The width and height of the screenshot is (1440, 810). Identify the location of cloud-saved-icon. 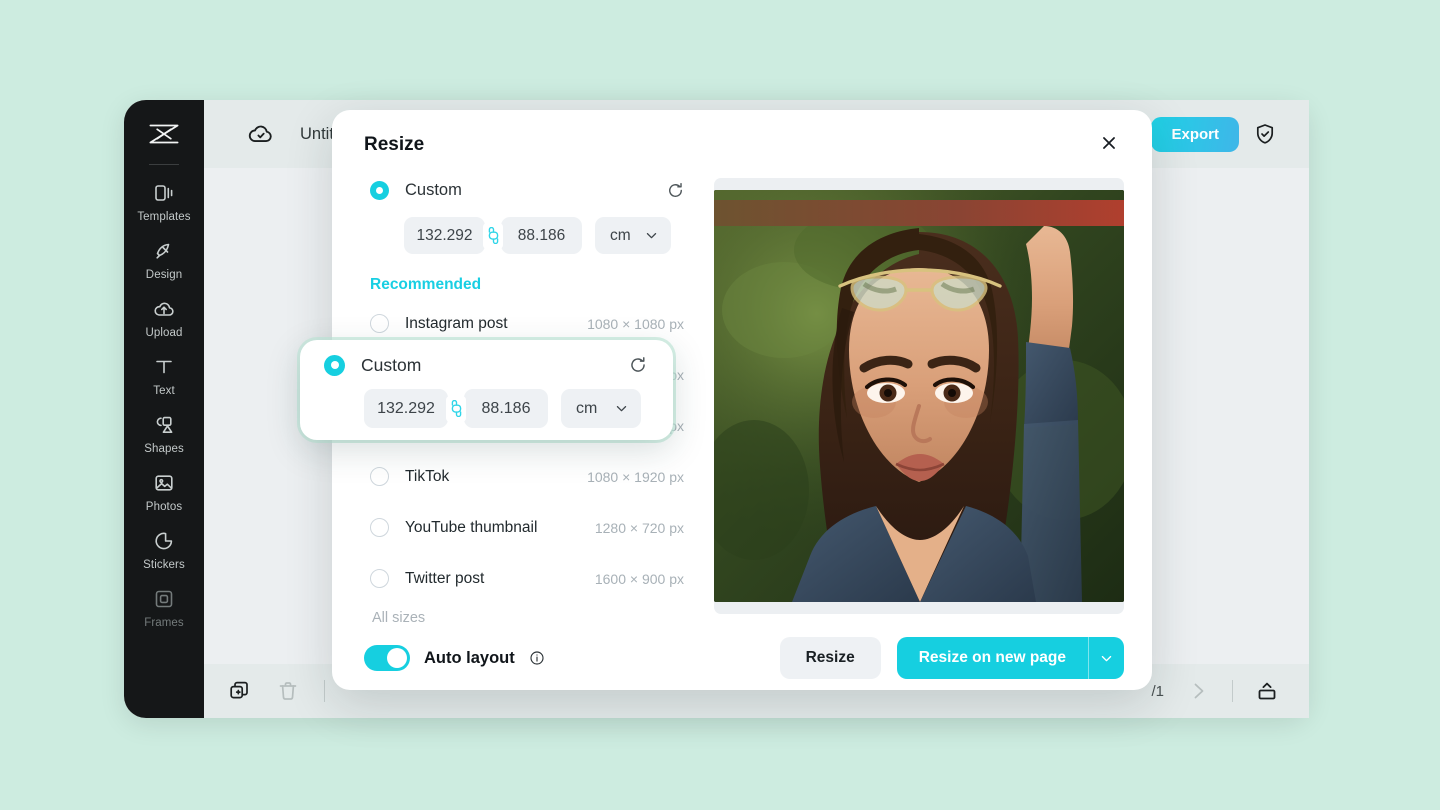
(261, 134).